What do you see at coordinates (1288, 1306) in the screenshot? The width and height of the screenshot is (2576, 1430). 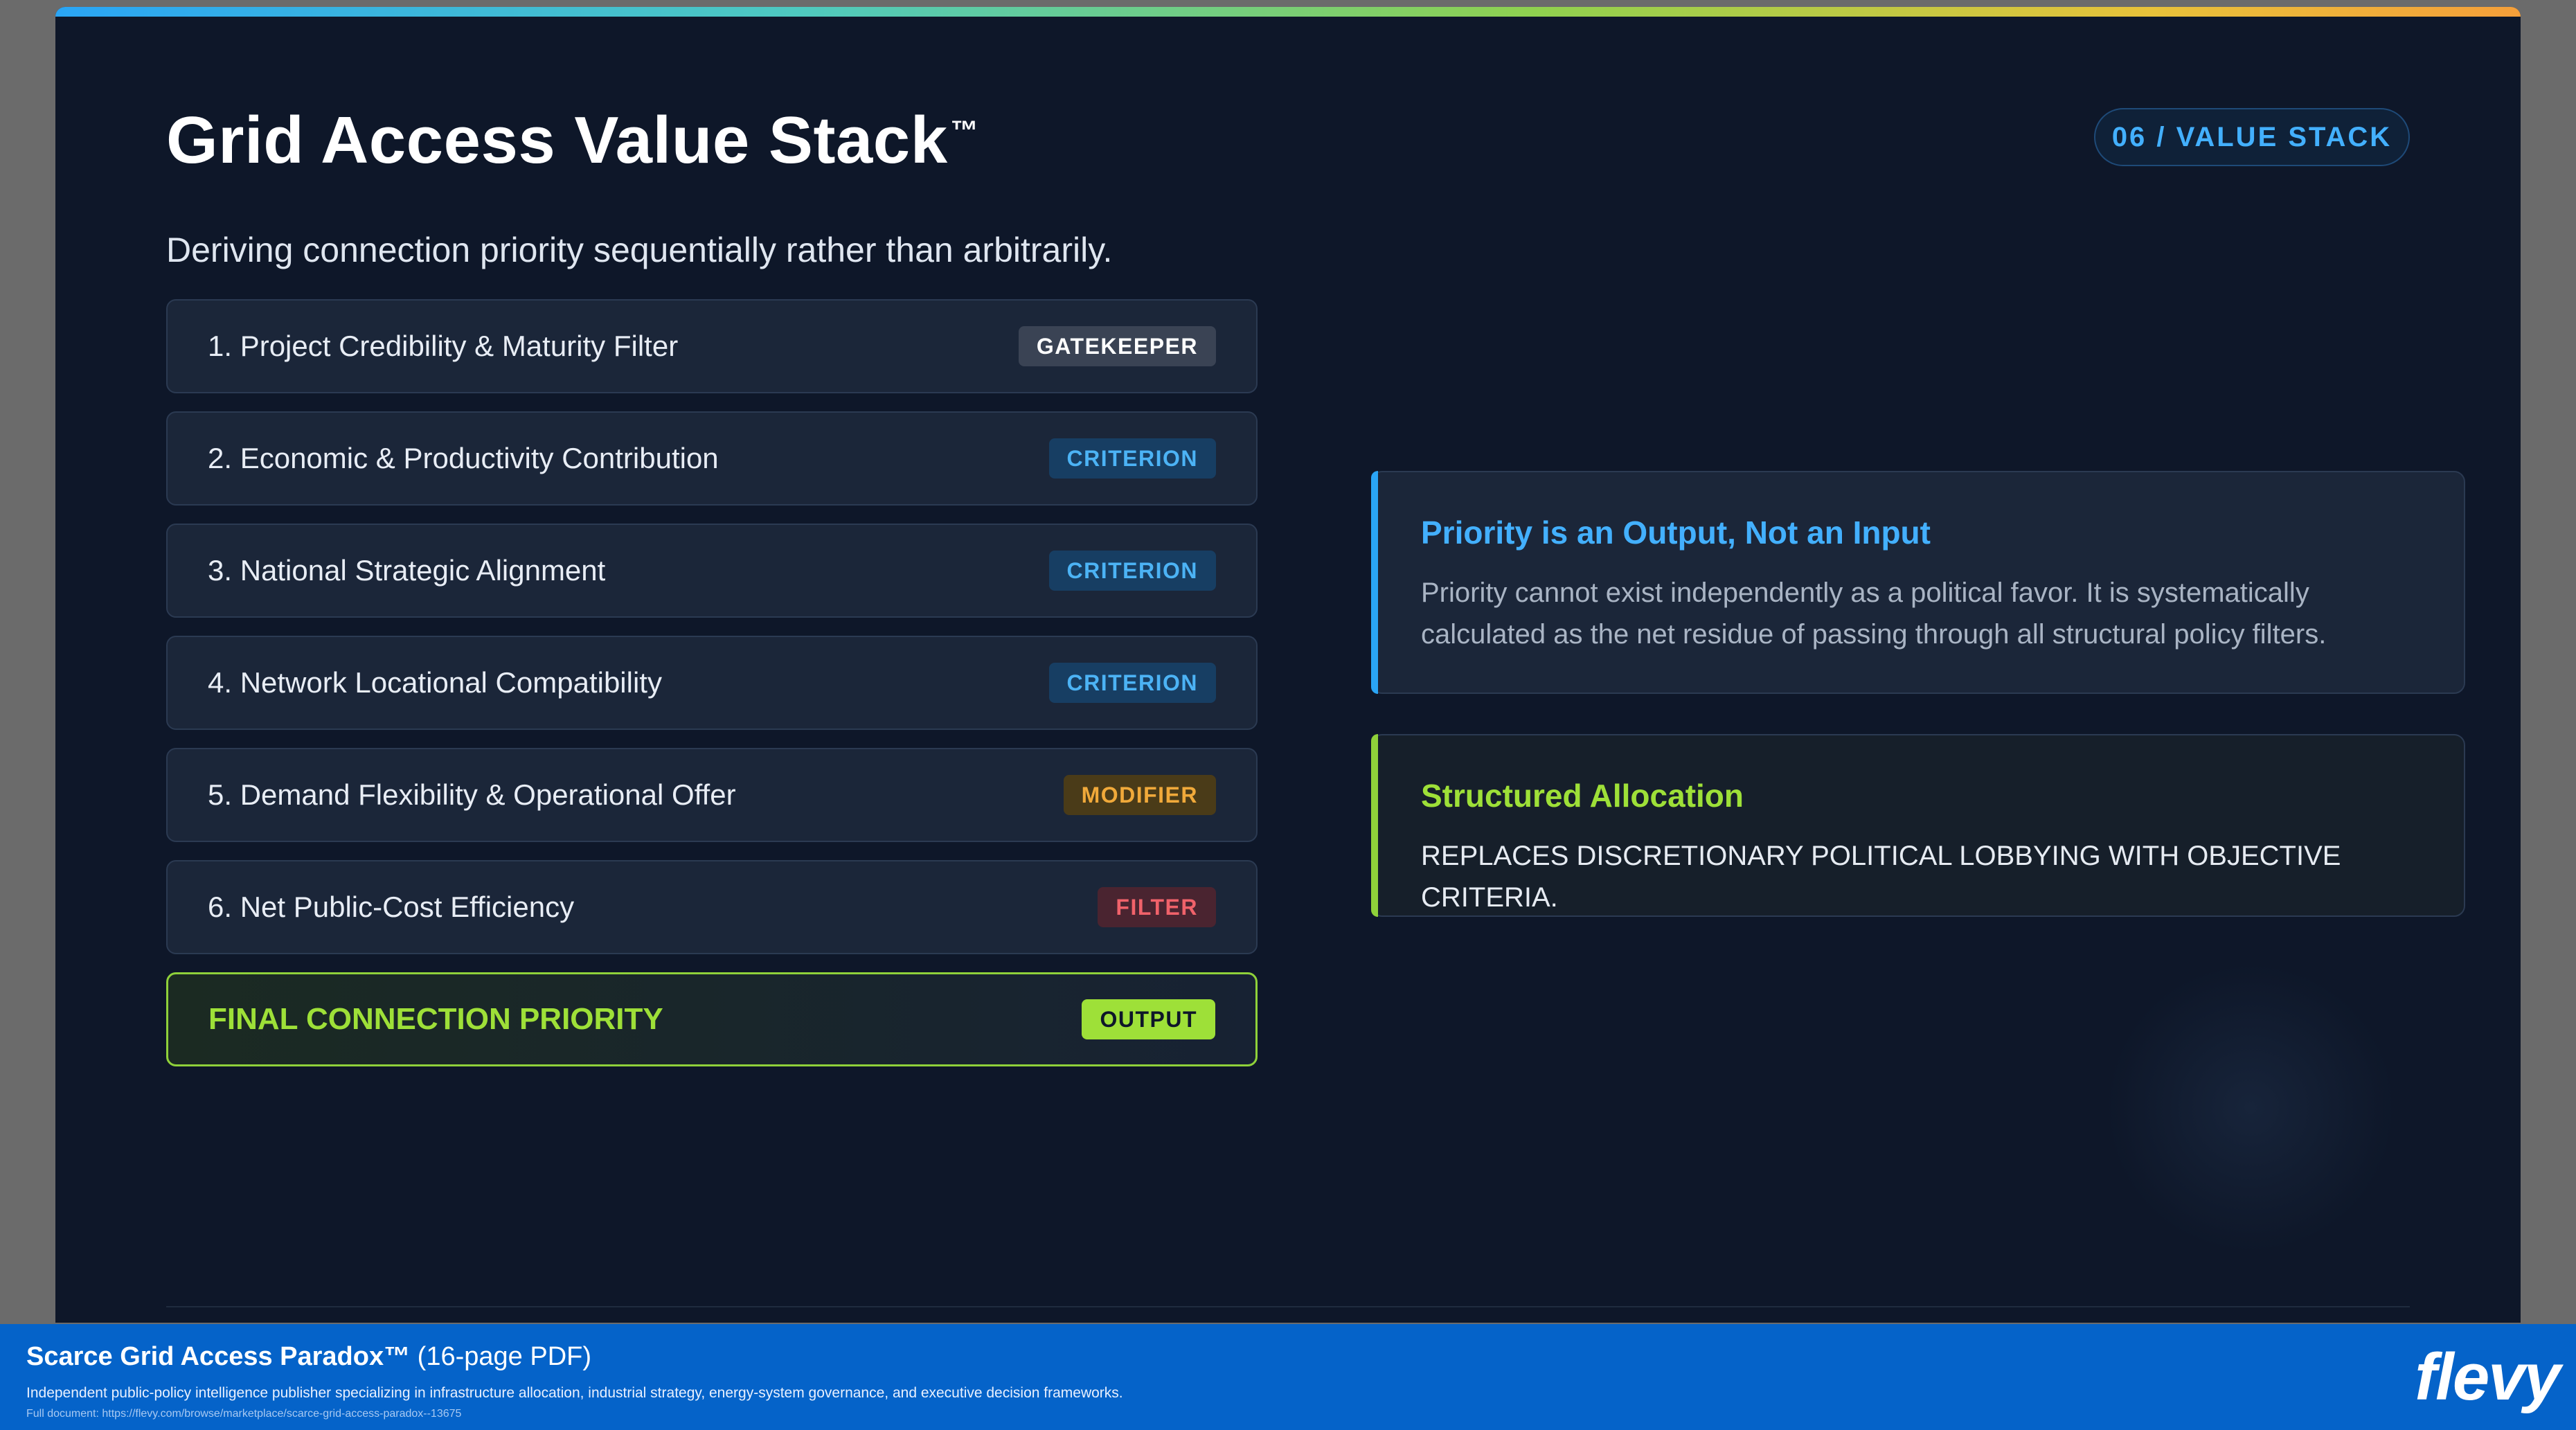 I see `footer-divider` at bounding box center [1288, 1306].